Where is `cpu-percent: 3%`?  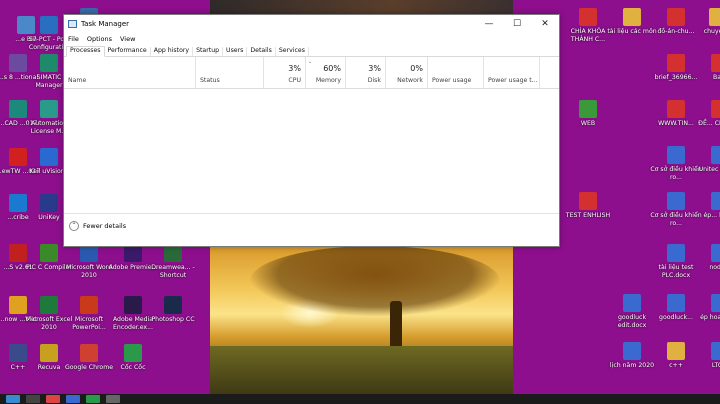
cpu-percent: 3% is located at coordinates (294, 68).